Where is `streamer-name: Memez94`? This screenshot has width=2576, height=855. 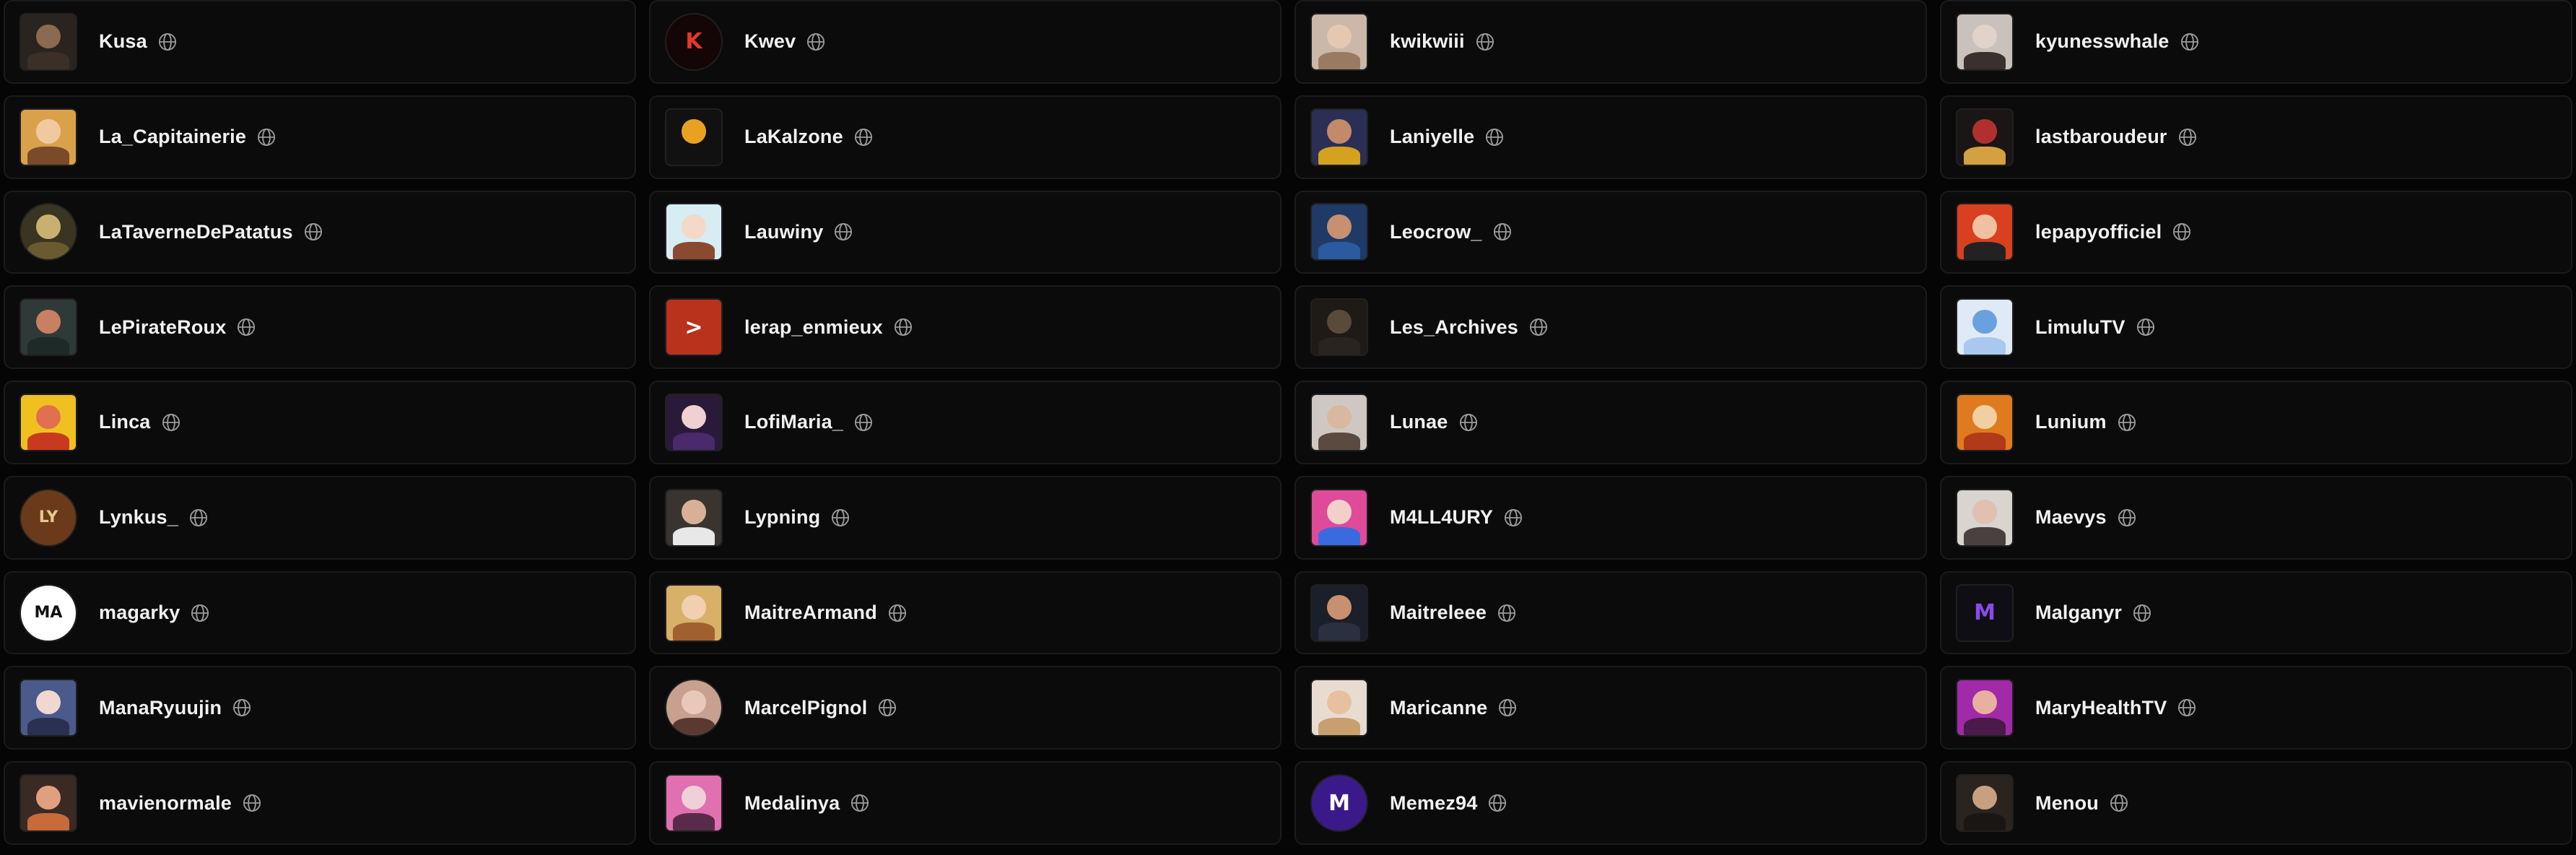 streamer-name: Memez94 is located at coordinates (1433, 804).